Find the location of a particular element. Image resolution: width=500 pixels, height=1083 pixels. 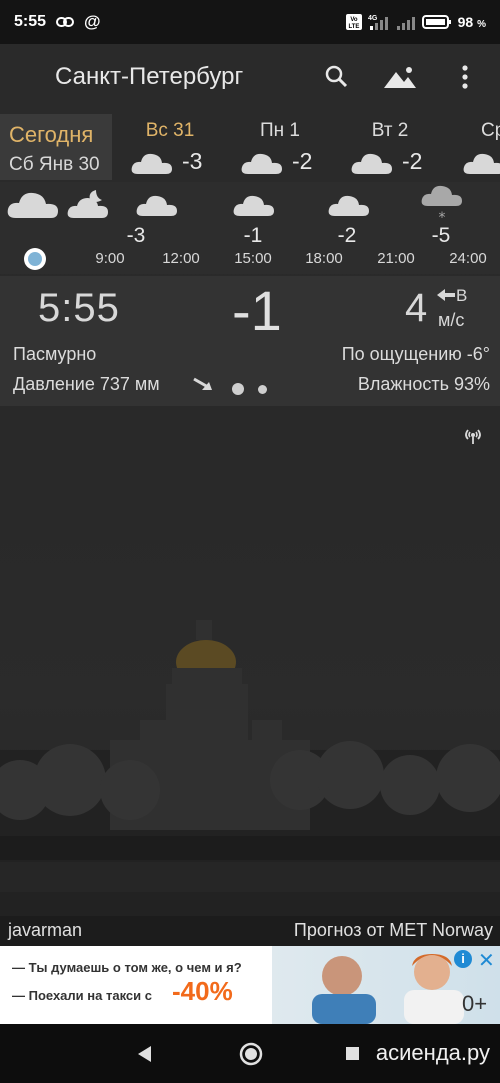

status-bar: 5:55 @ Vo LTE 4G 98 % is located at coordinates (250, 22).